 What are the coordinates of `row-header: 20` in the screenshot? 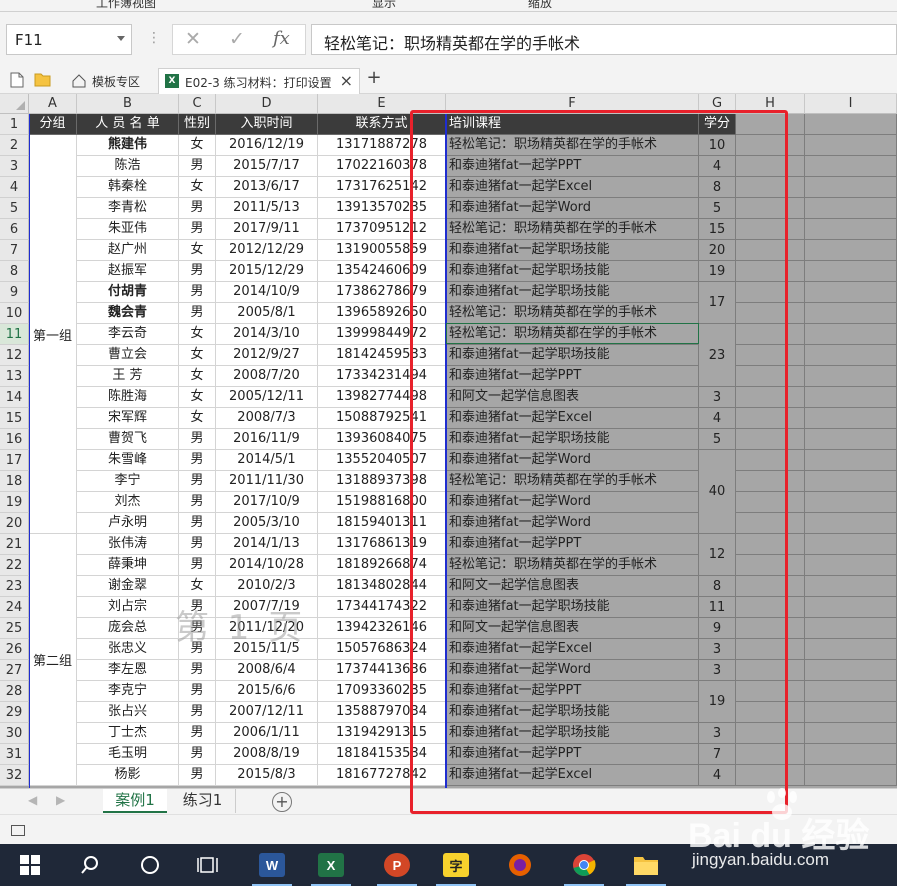 It's located at (14, 523).